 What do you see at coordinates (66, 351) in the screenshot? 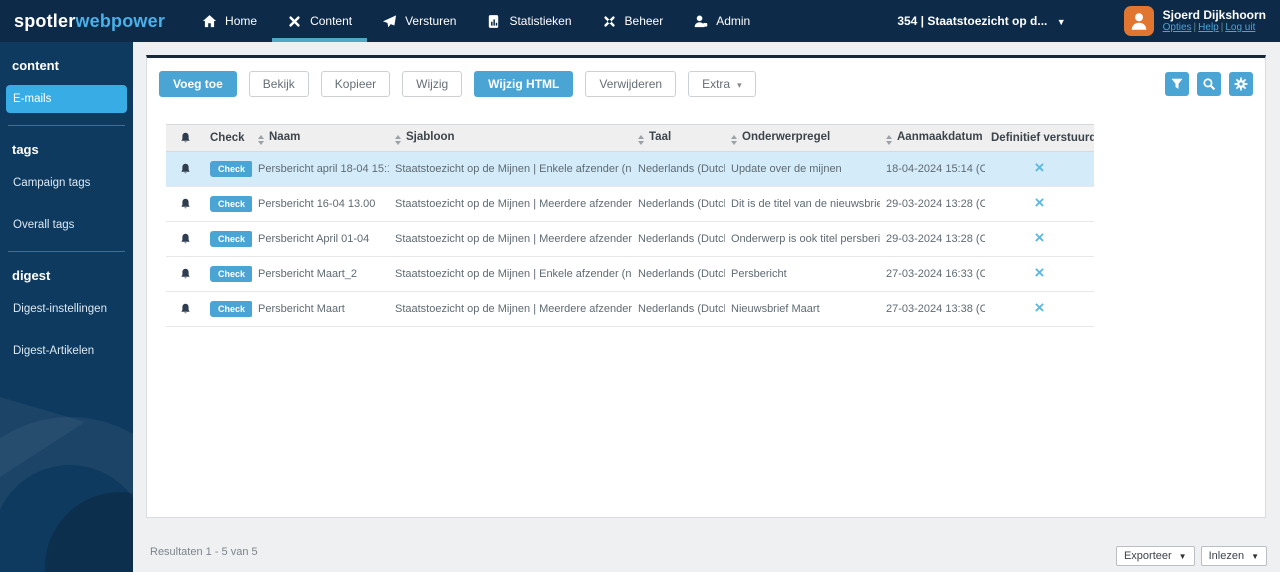
I see `sidebar-item-digest-artikelen: Digest-Artikelen` at bounding box center [66, 351].